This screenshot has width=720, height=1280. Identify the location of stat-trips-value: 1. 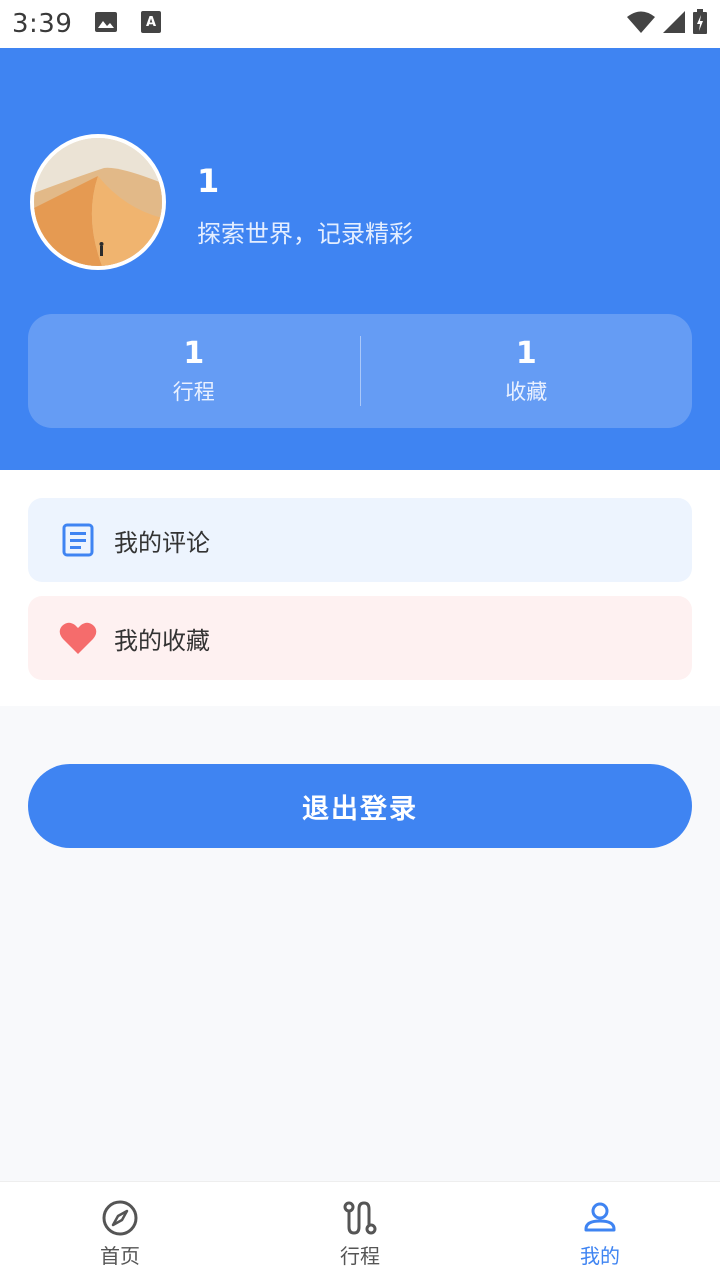
(194, 353).